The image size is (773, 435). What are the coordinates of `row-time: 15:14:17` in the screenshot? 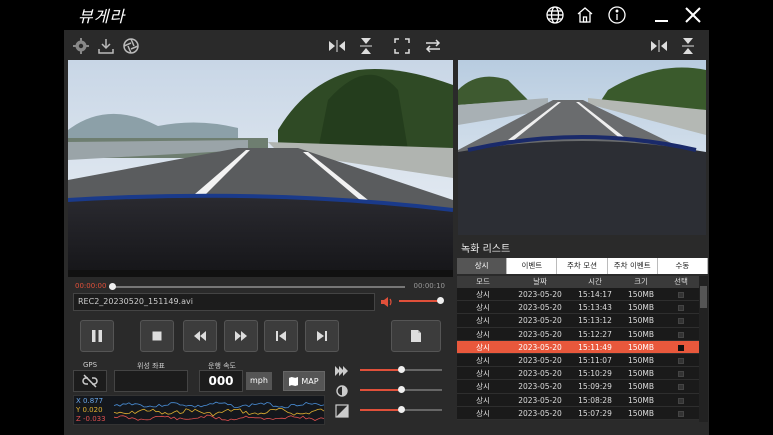 It's located at (595, 294).